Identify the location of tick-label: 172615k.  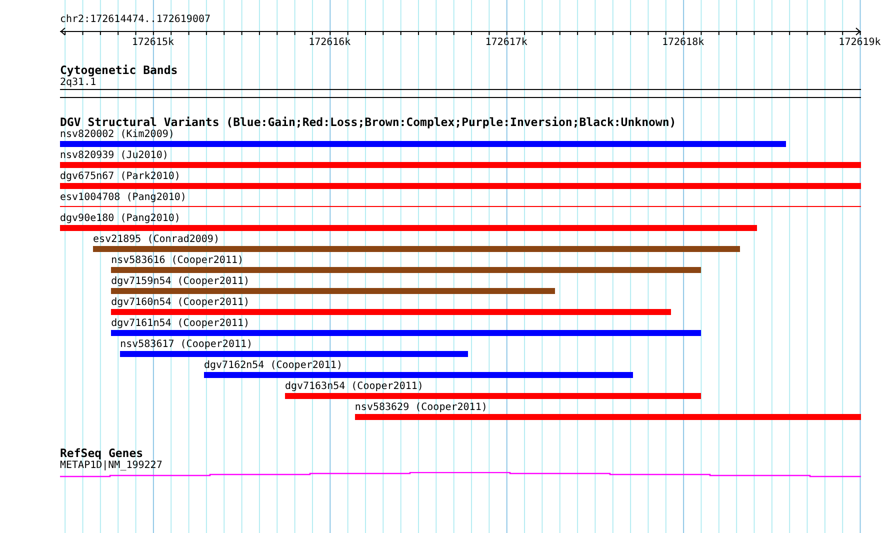
(153, 43).